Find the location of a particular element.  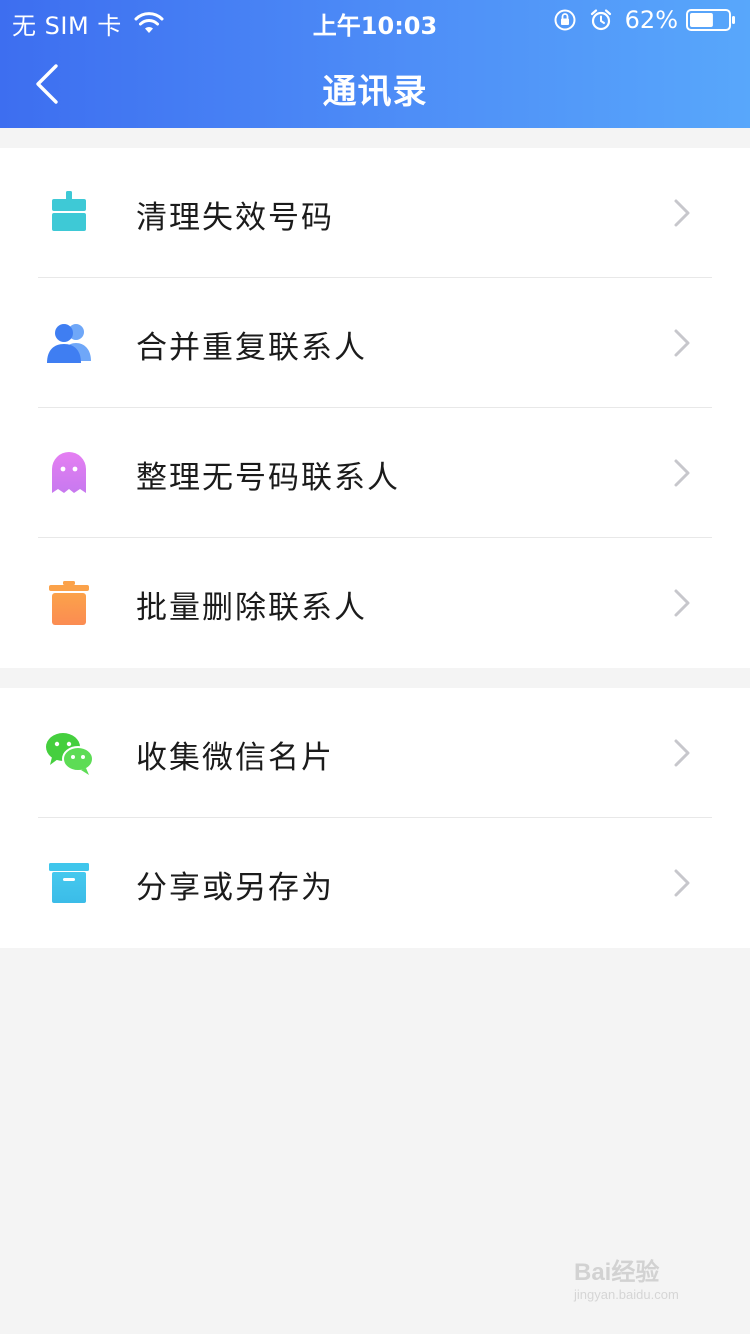

contacts-merge-icon is located at coordinates (69, 343).